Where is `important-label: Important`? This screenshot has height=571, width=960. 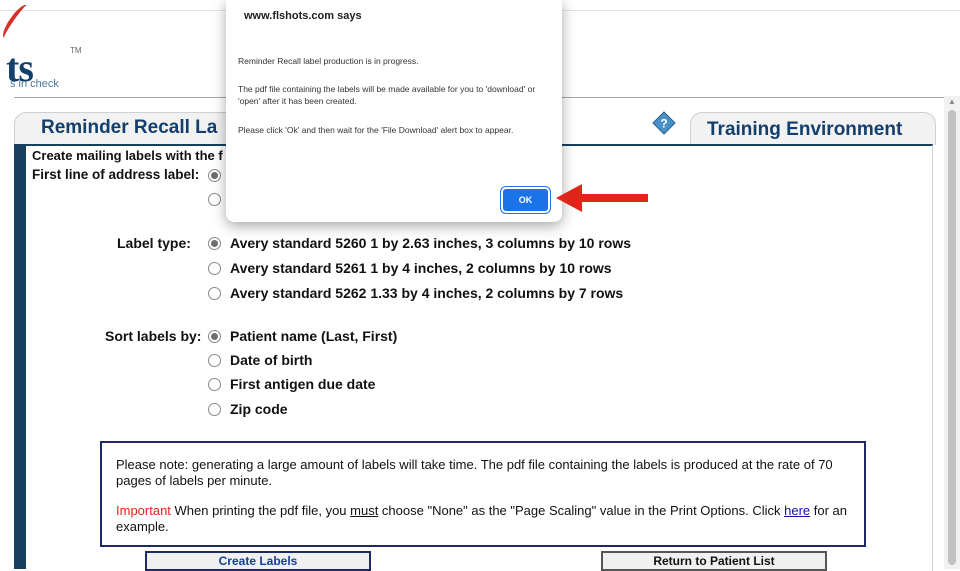 important-label: Important is located at coordinates (143, 510).